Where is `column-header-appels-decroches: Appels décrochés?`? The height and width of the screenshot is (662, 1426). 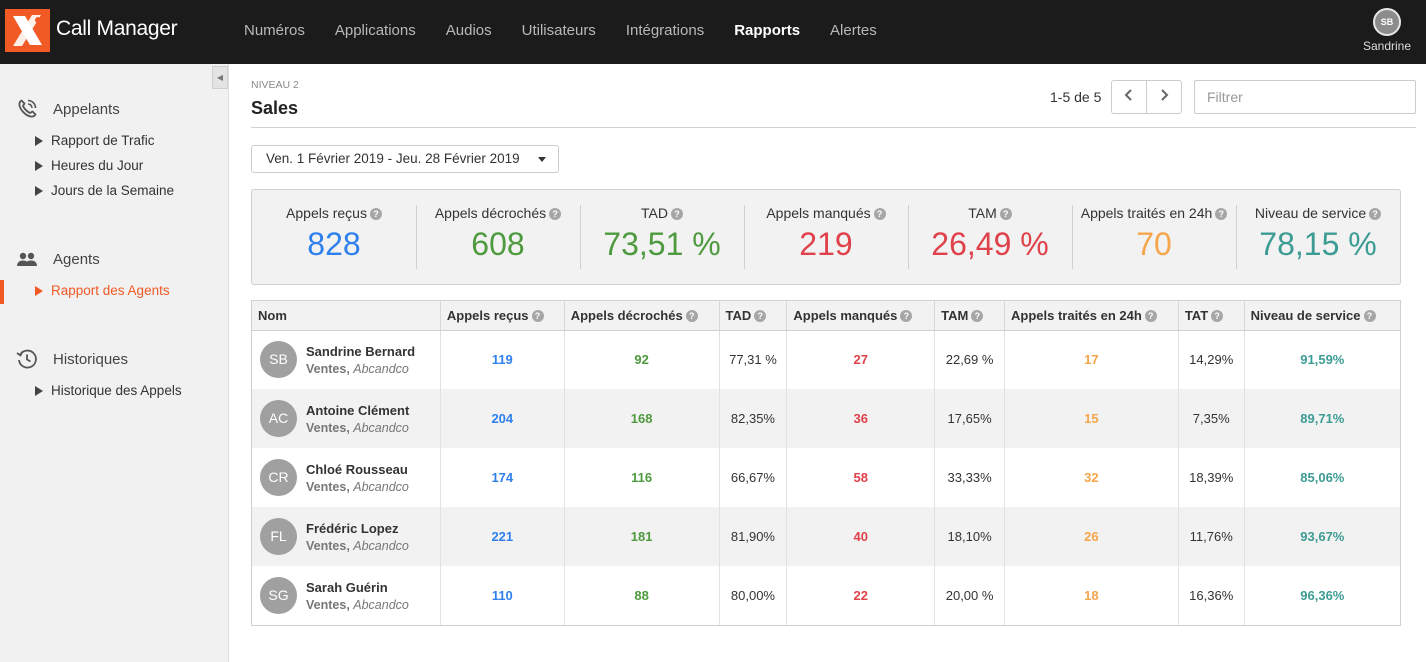 column-header-appels-decroches: Appels décrochés? is located at coordinates (642, 316).